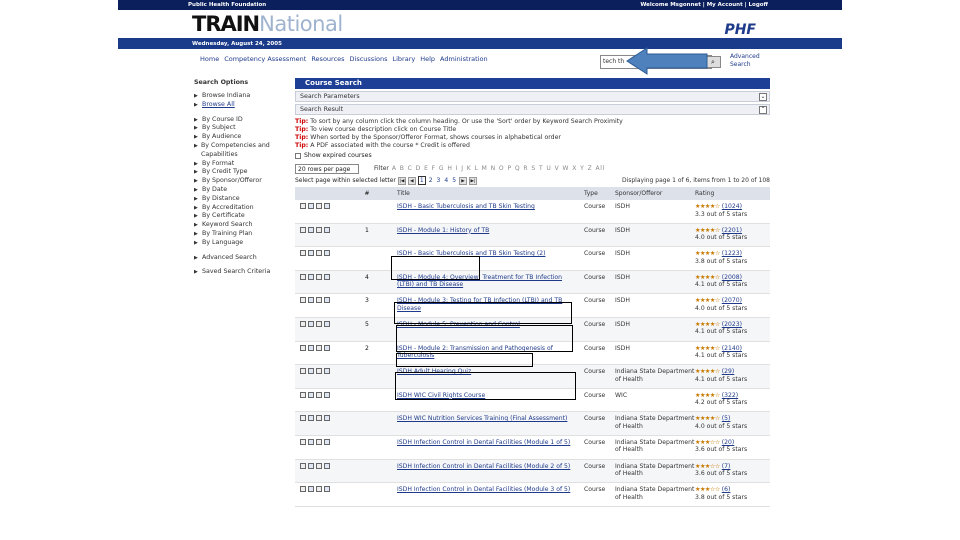 Image resolution: width=960 pixels, height=540 pixels. Describe the element at coordinates (501, 168) in the screenshot. I see `letter-o: O` at that location.